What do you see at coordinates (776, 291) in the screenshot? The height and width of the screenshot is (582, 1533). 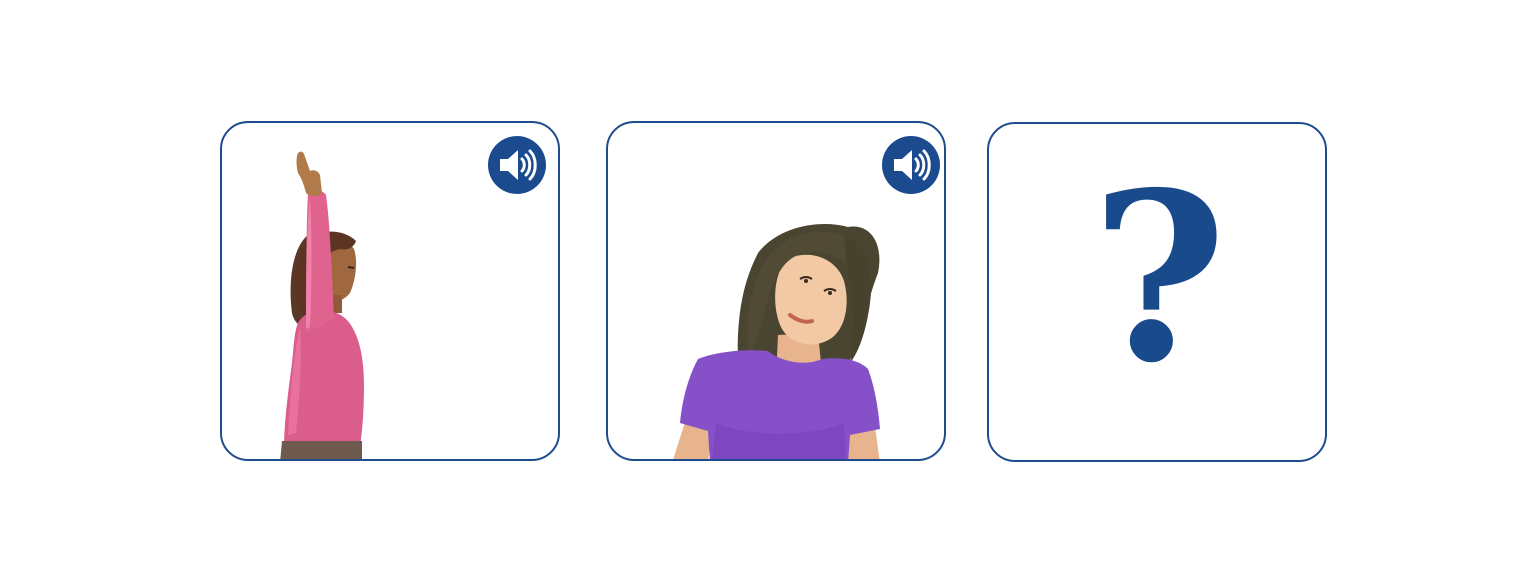 I see `exercise-card-head-tilt` at bounding box center [776, 291].